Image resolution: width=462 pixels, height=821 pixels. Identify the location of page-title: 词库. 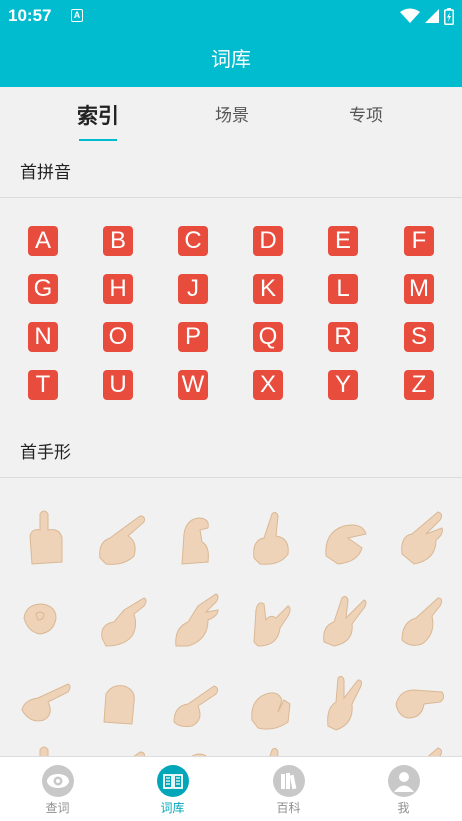
(231, 59).